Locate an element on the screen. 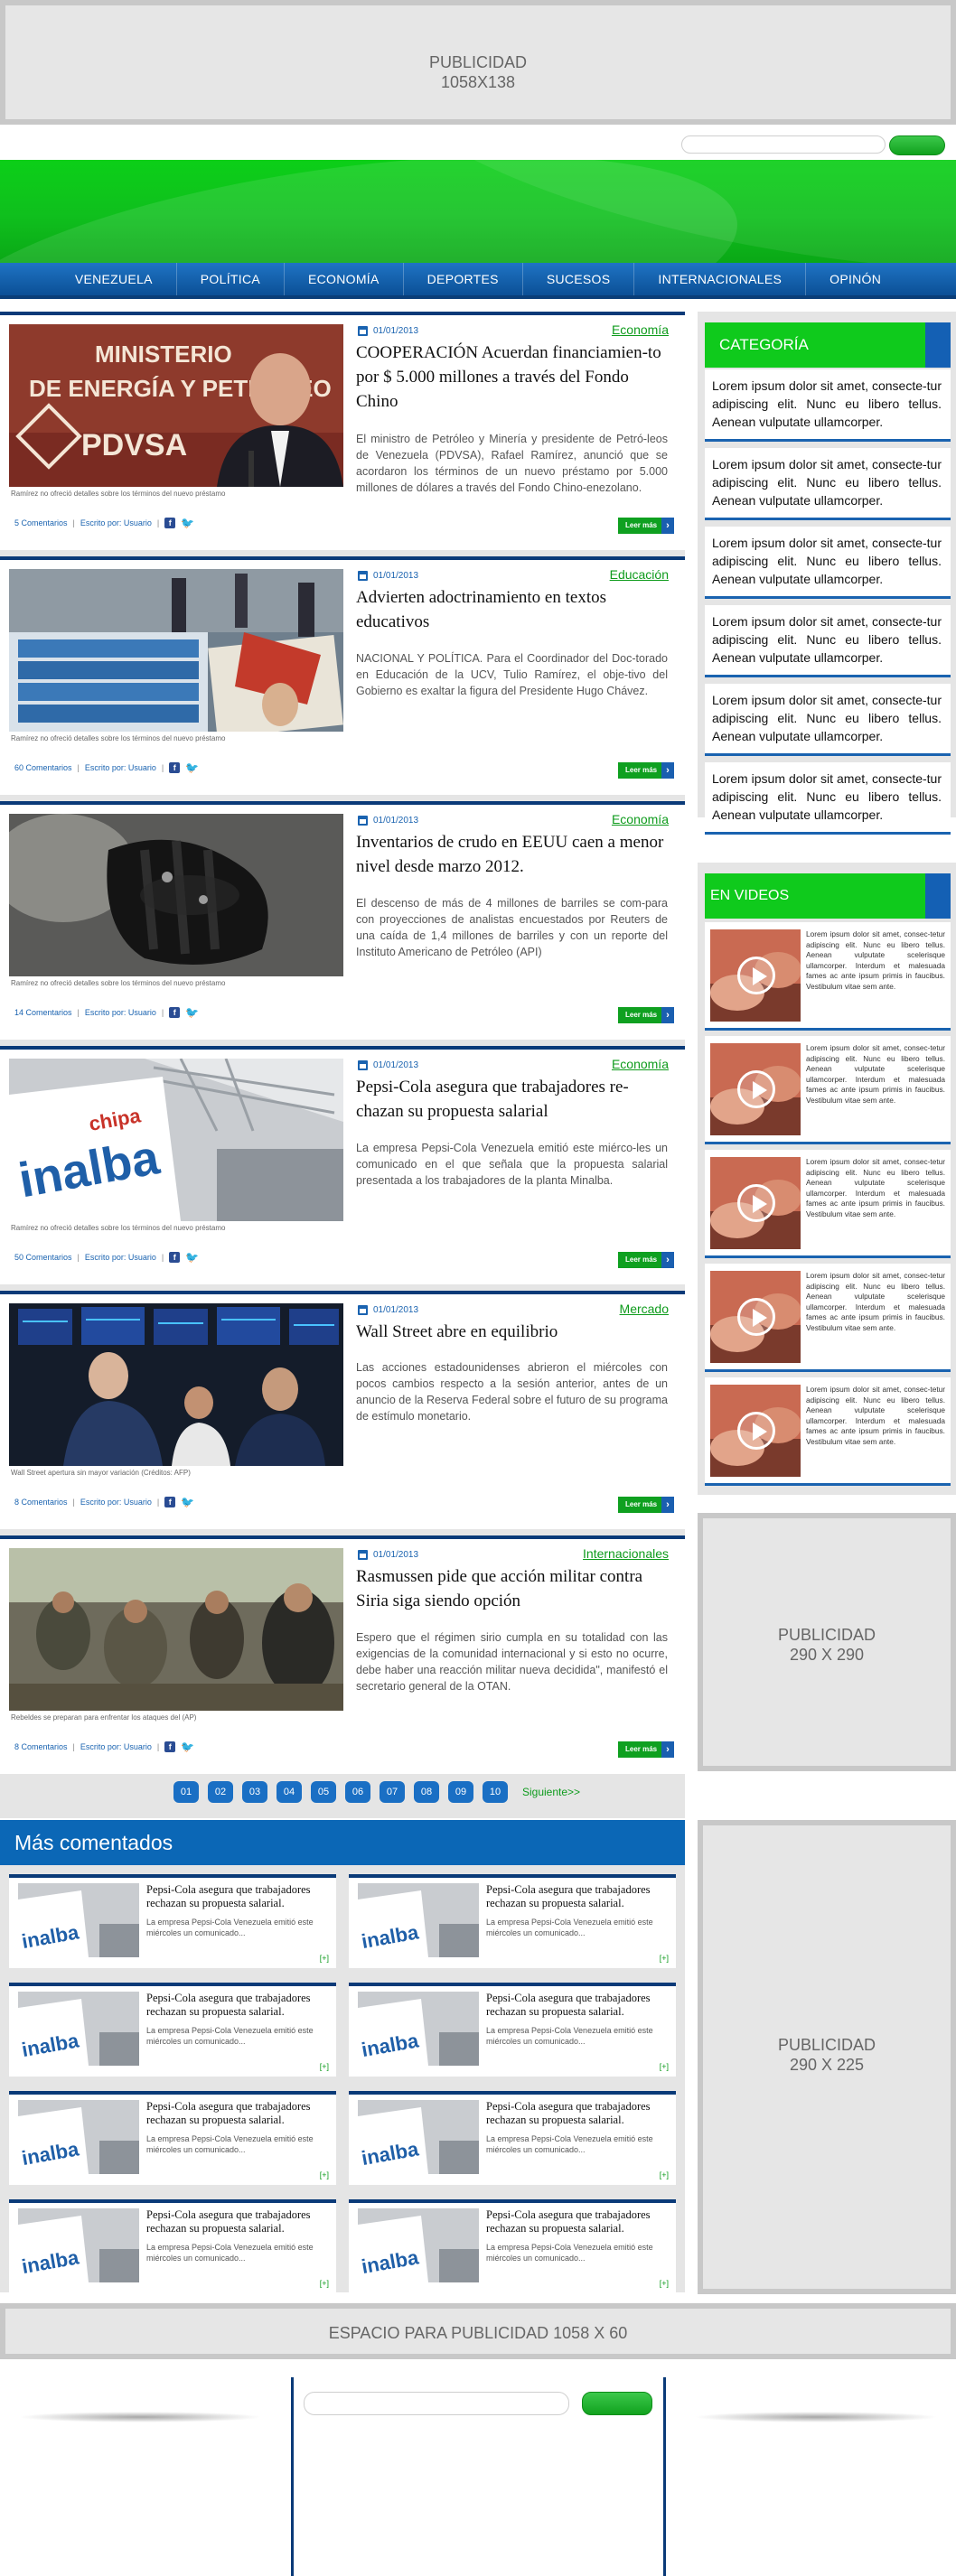 The height and width of the screenshot is (2576, 956). page-button: 04 is located at coordinates (289, 1792).